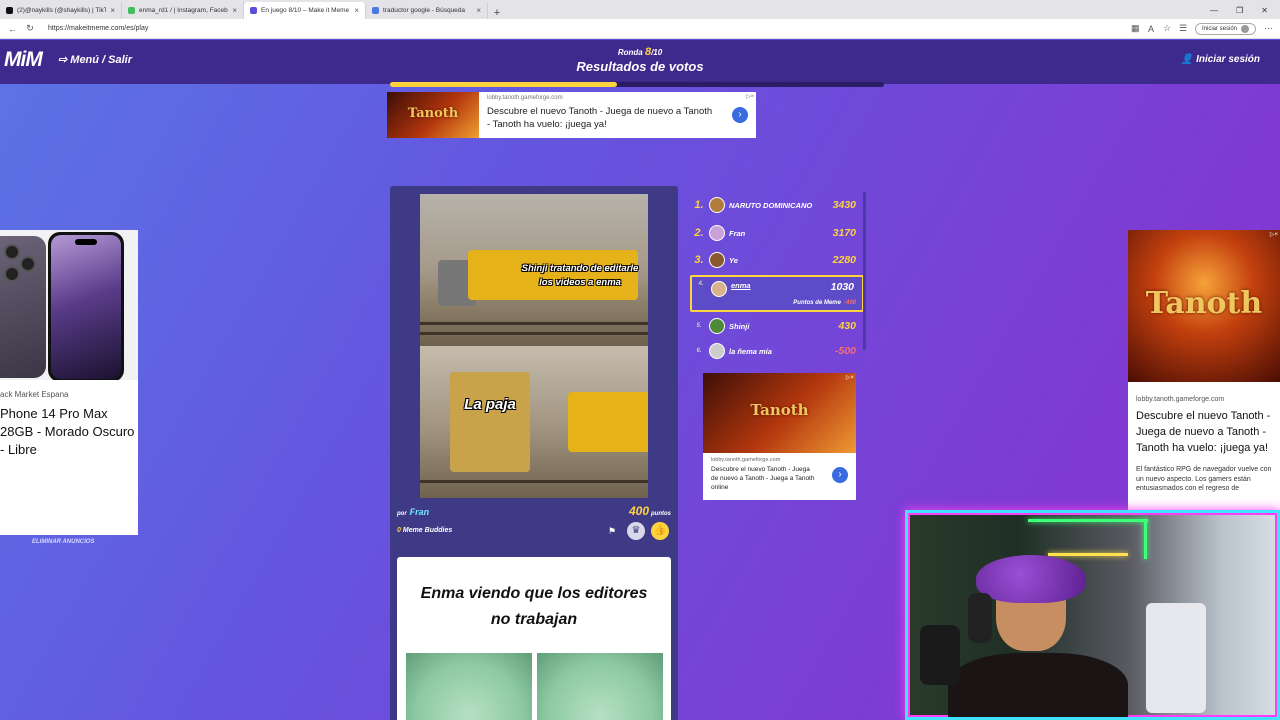 The width and height of the screenshot is (1280, 720). I want to click on maximize-icon: ❐, so click(1239, 10).